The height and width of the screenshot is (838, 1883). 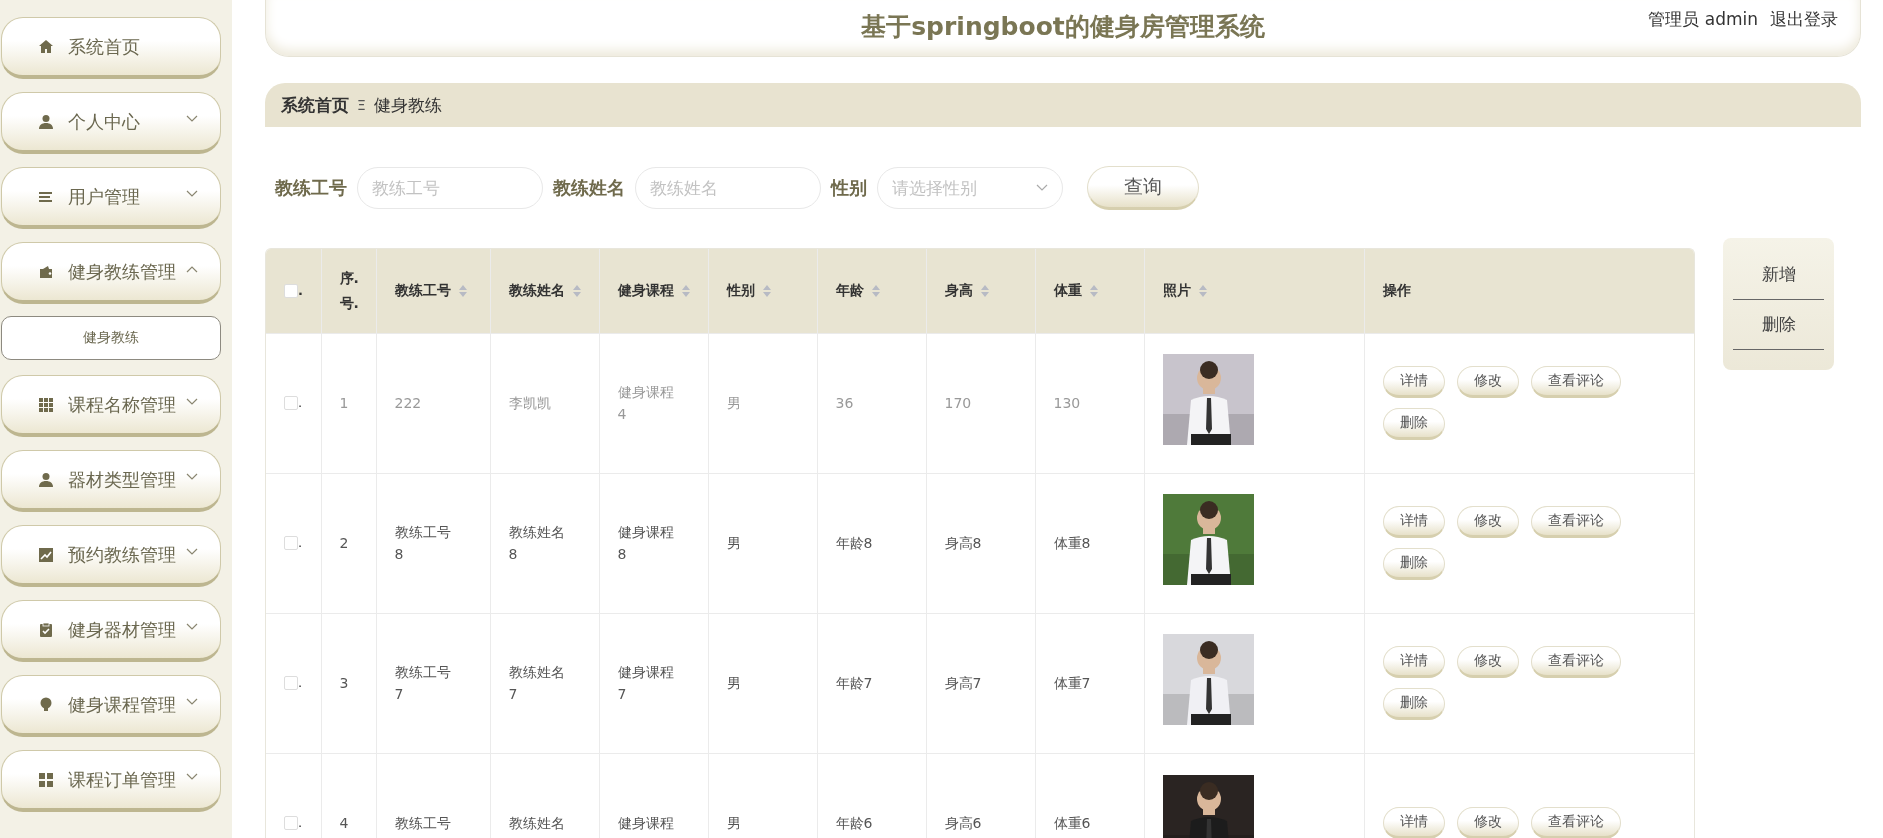 I want to click on table-cell-text: 教练姓名7, so click(x=537, y=683).